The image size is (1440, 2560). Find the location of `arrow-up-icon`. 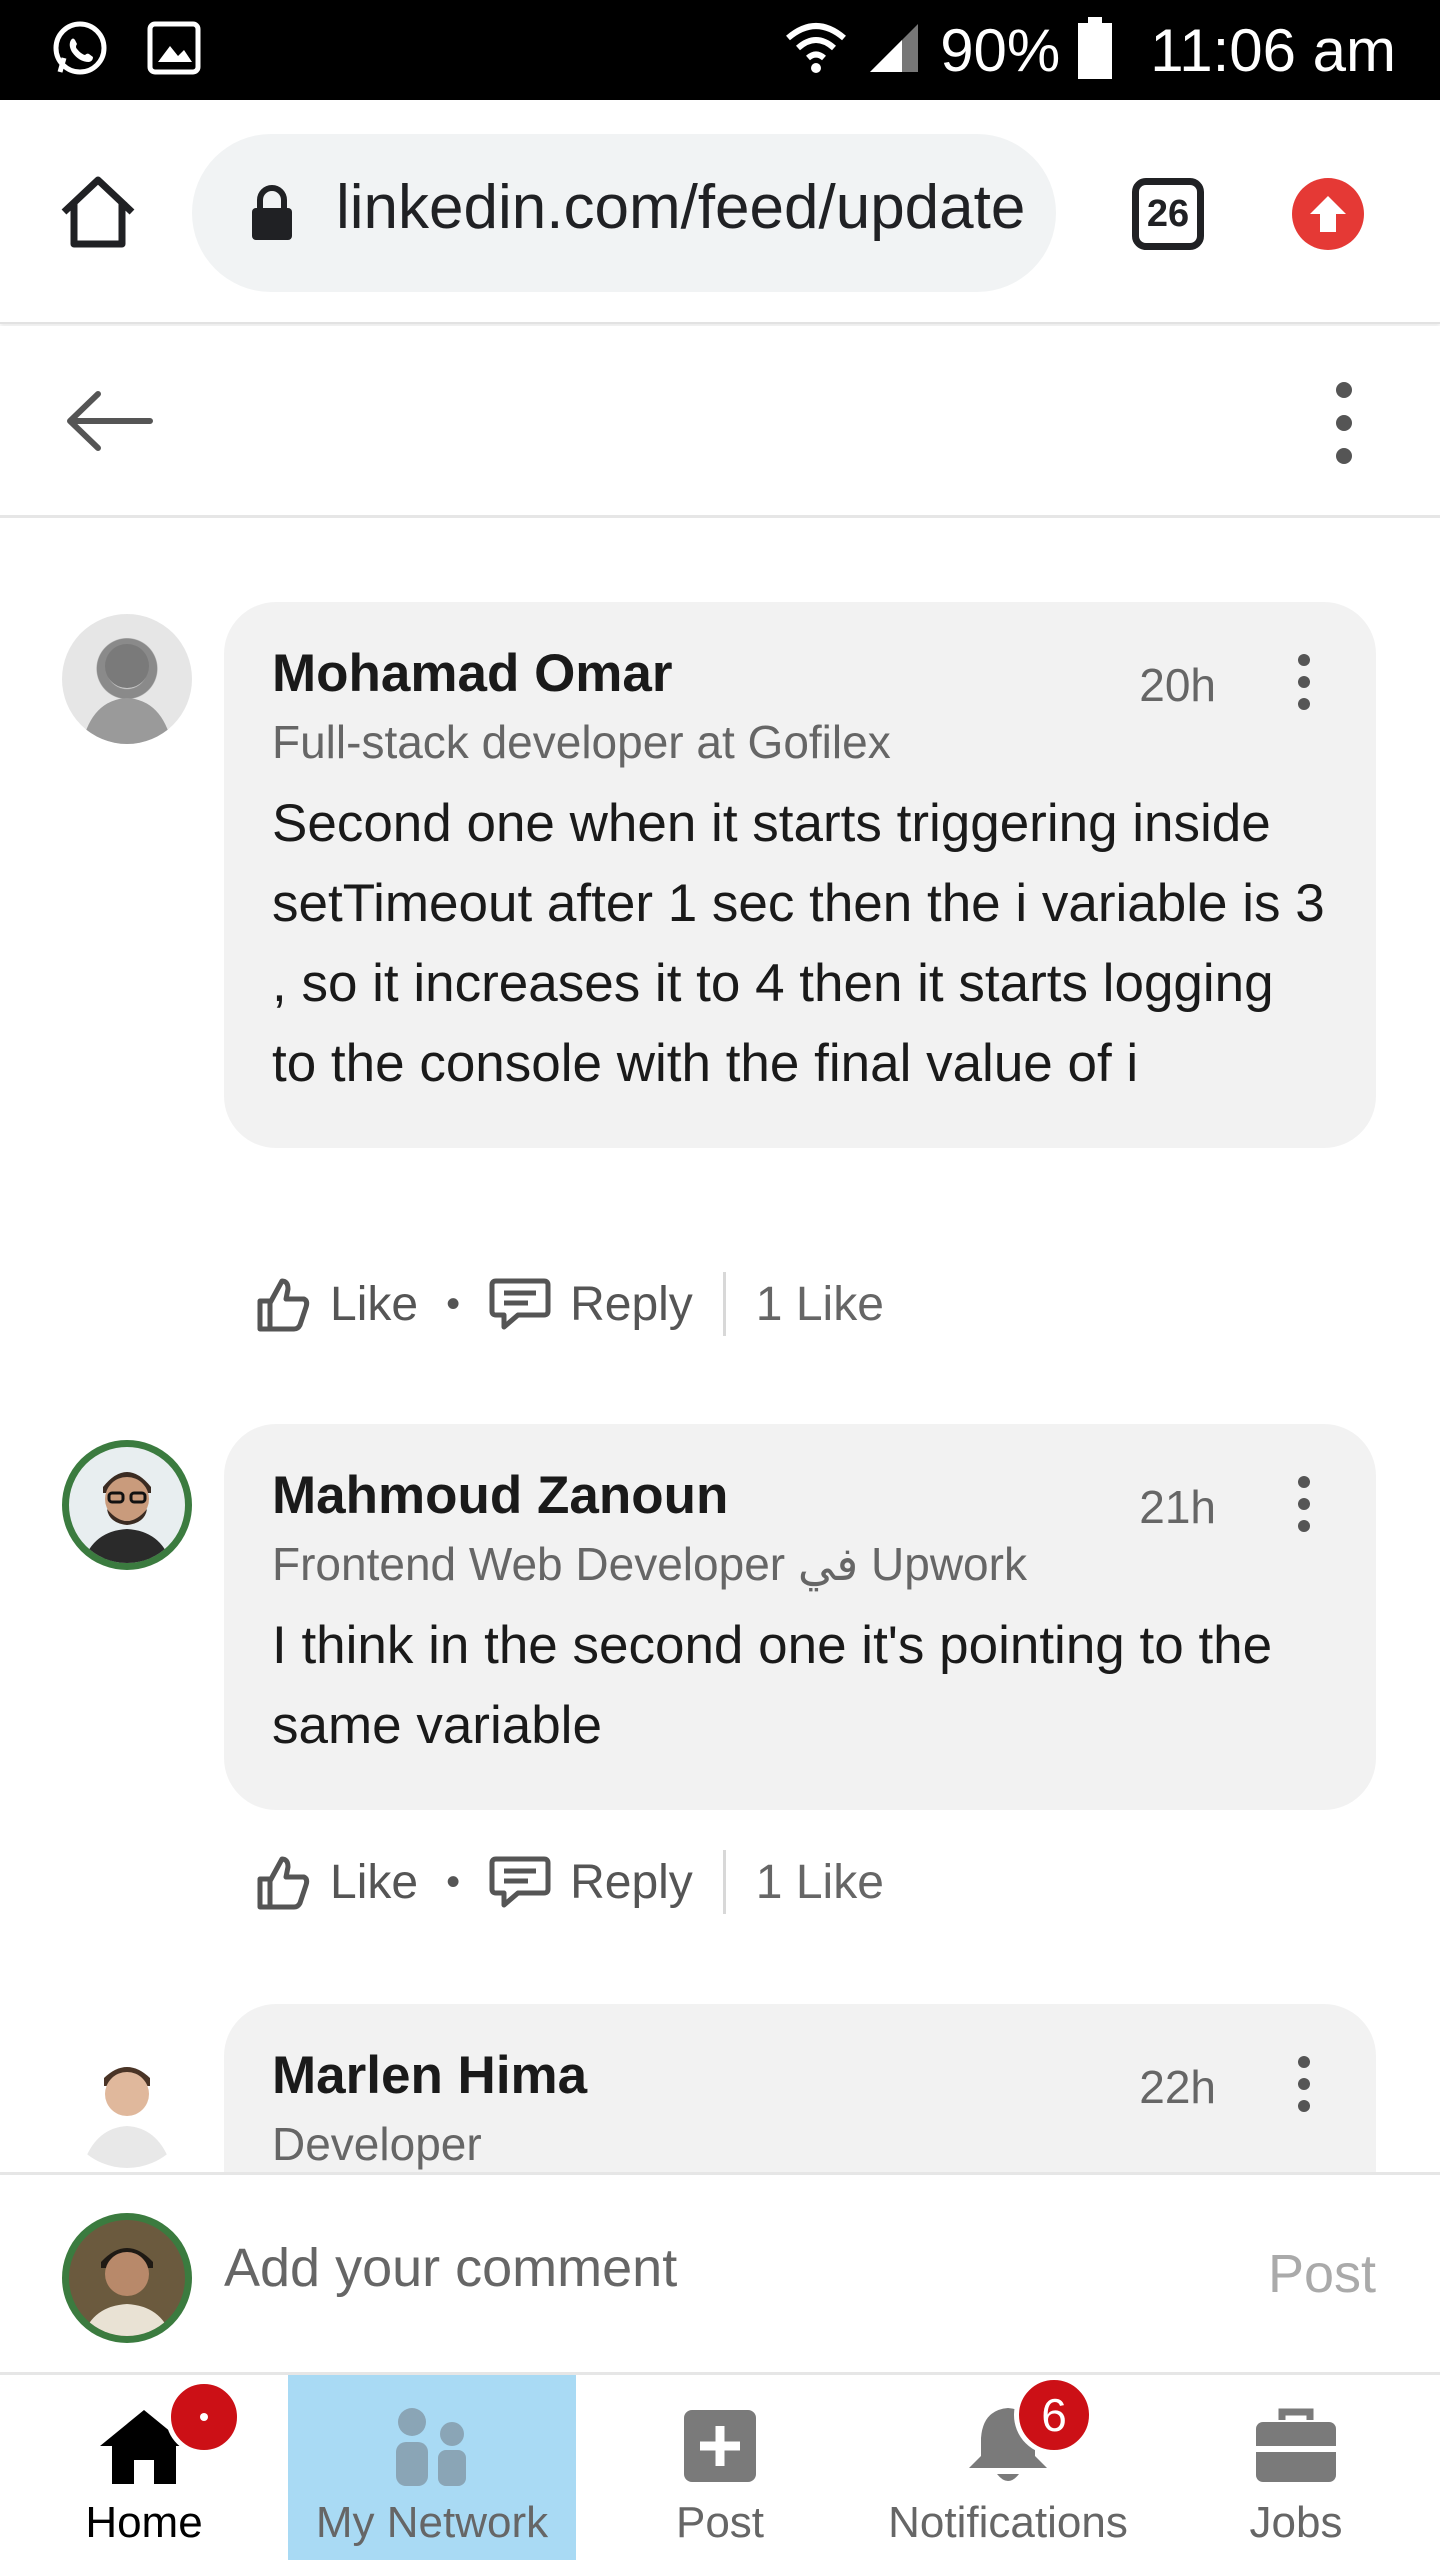

arrow-up-icon is located at coordinates (1328, 214).